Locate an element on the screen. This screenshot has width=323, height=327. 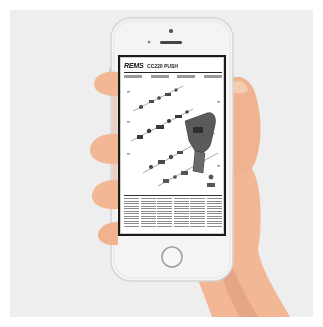
header-subrow is located at coordinates (173, 77).